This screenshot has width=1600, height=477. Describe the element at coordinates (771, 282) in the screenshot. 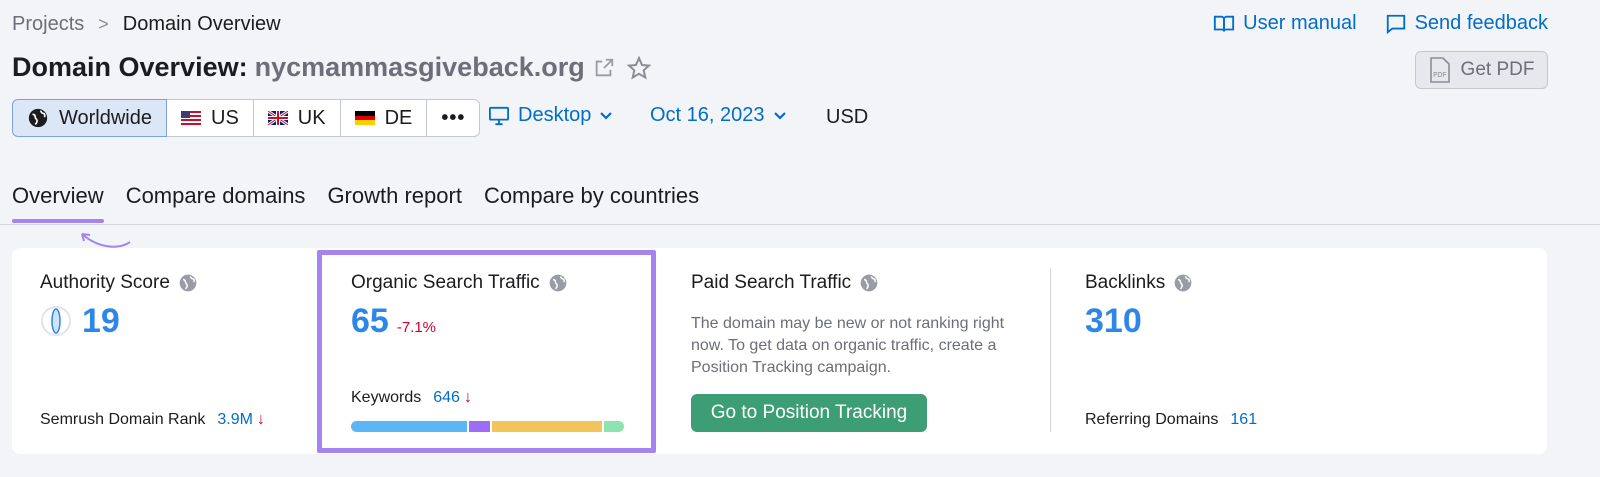

I see `paid-traffic-label: Paid Search Traffic` at that location.